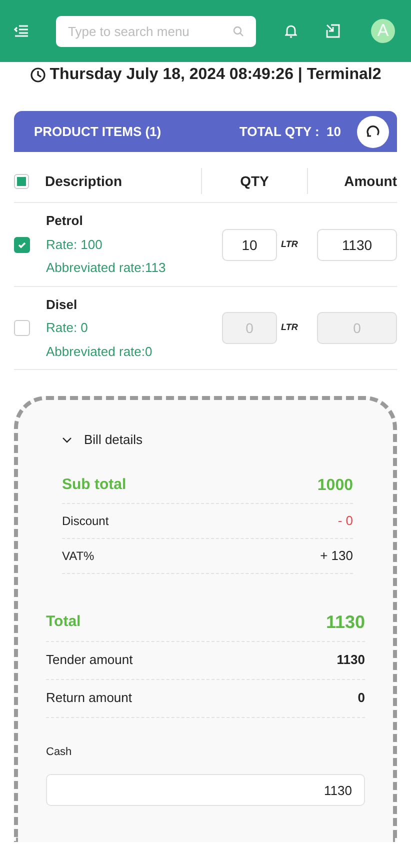 The image size is (411, 845). What do you see at coordinates (59, 752) in the screenshot?
I see `cash-label: Cash` at bounding box center [59, 752].